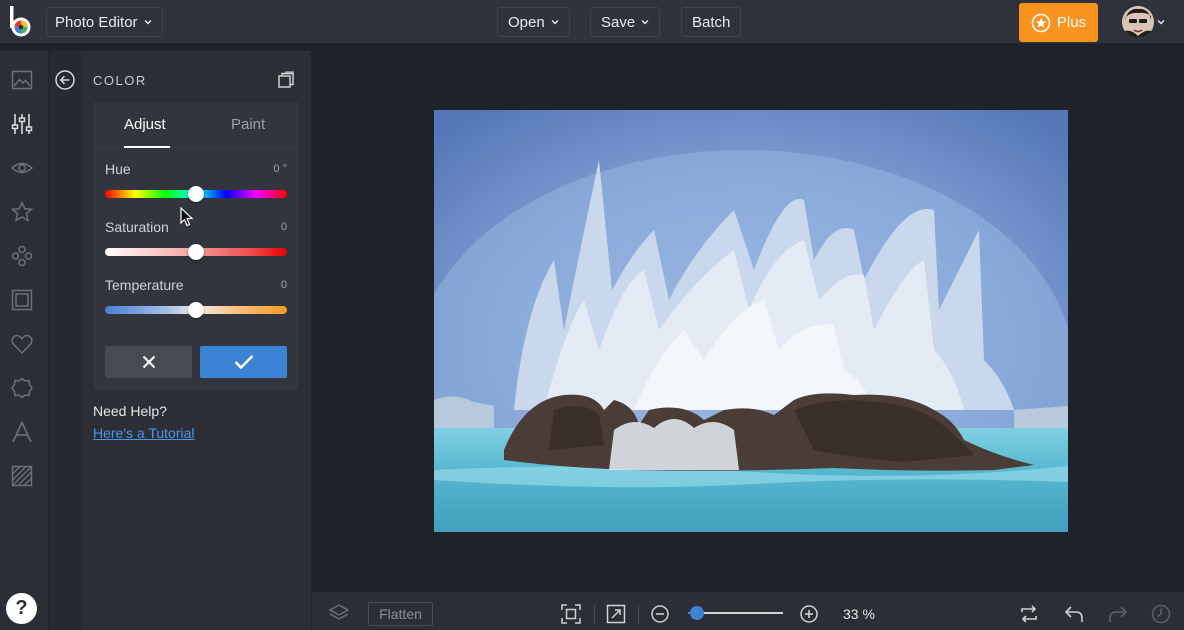 This screenshot has height=630, width=1184. What do you see at coordinates (280, 169) in the screenshot?
I see `hue-value: 0 °` at bounding box center [280, 169].